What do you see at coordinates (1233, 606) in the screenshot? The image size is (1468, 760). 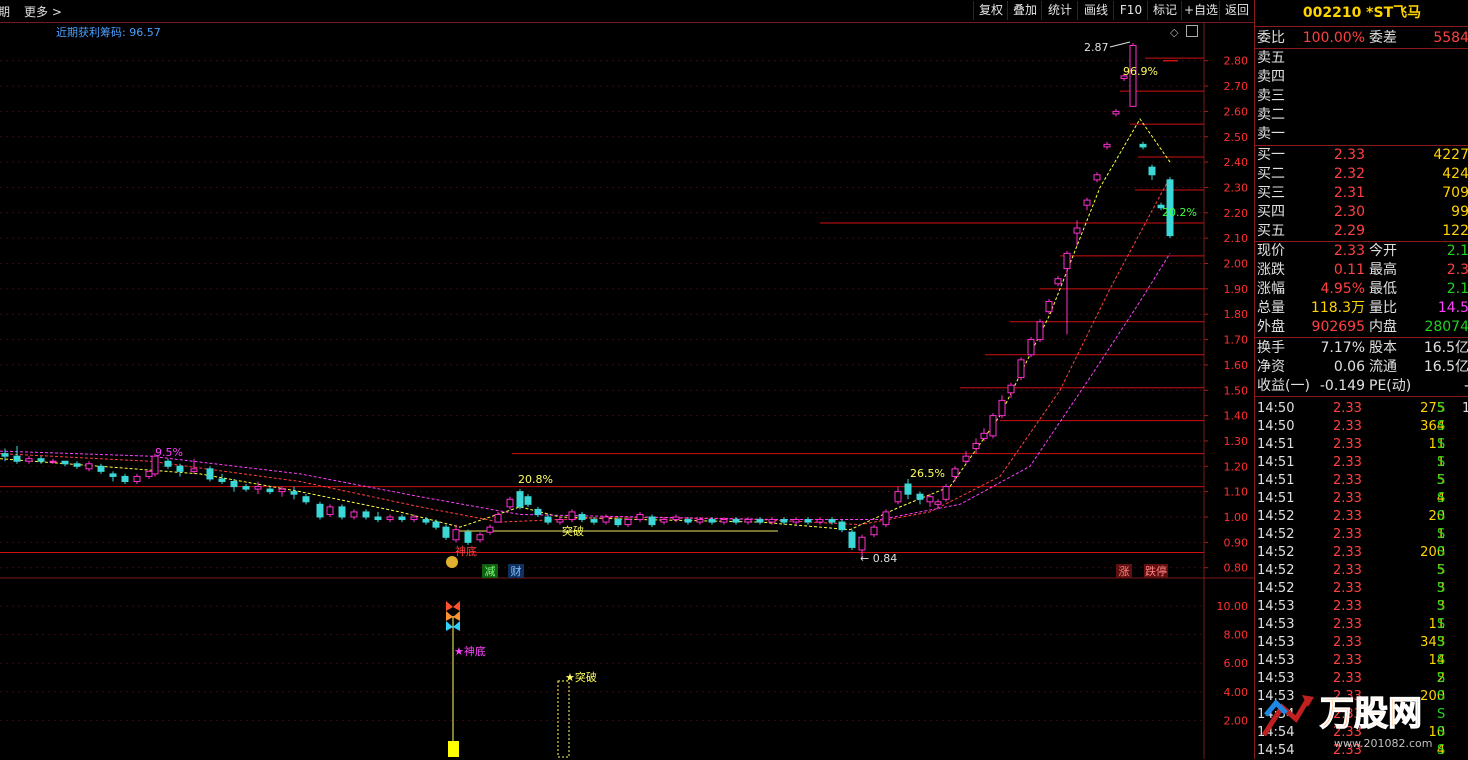 I see `volume-tick-label: 10.00` at bounding box center [1233, 606].